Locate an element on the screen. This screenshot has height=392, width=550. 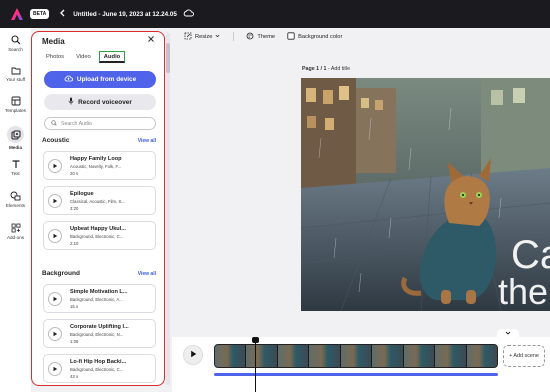
document-title: Untitled - June 19, 2023 at 12.24.05 is located at coordinates (125, 14).